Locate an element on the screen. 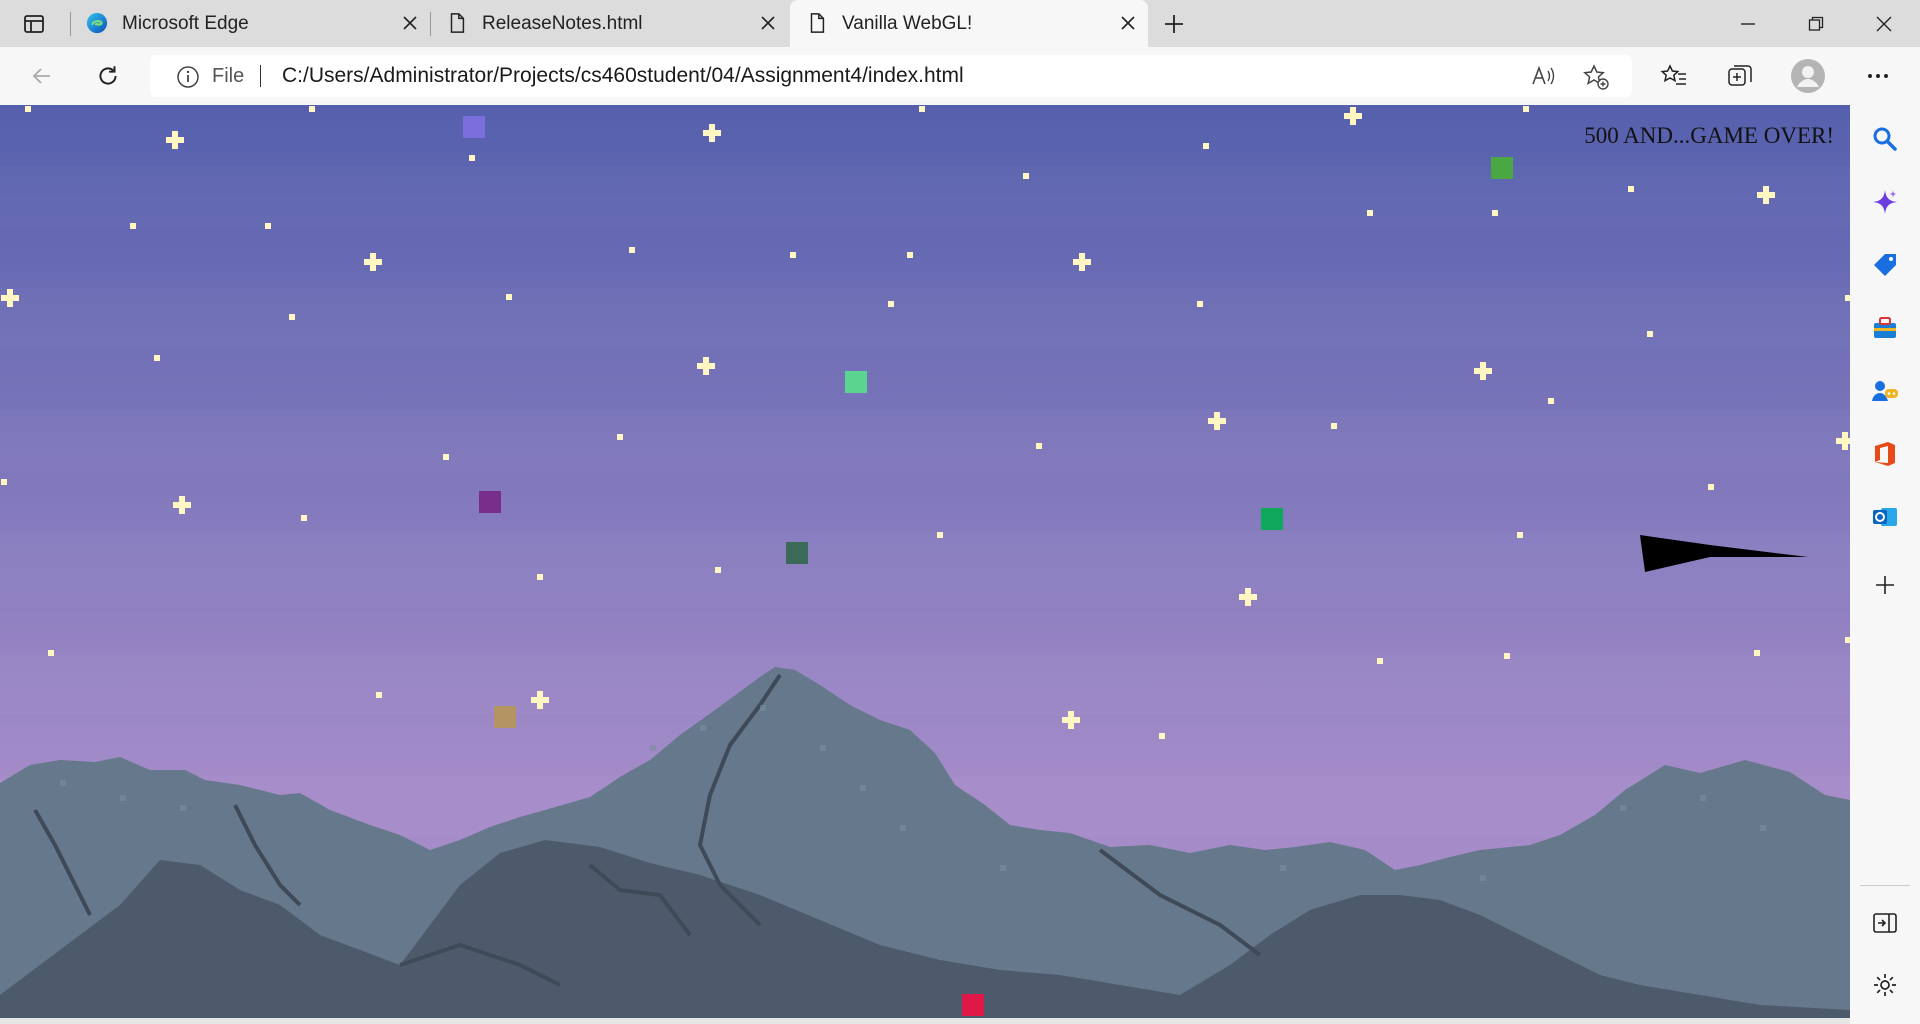 The width and height of the screenshot is (1920, 1024). more-horizontal-icon is located at coordinates (1878, 76).